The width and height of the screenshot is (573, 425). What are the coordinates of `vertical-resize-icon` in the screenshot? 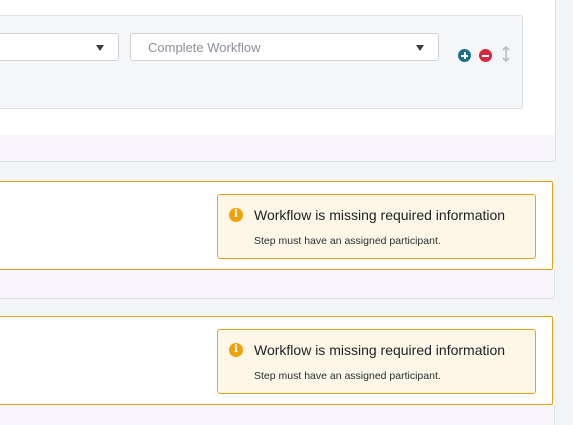 It's located at (506, 54).